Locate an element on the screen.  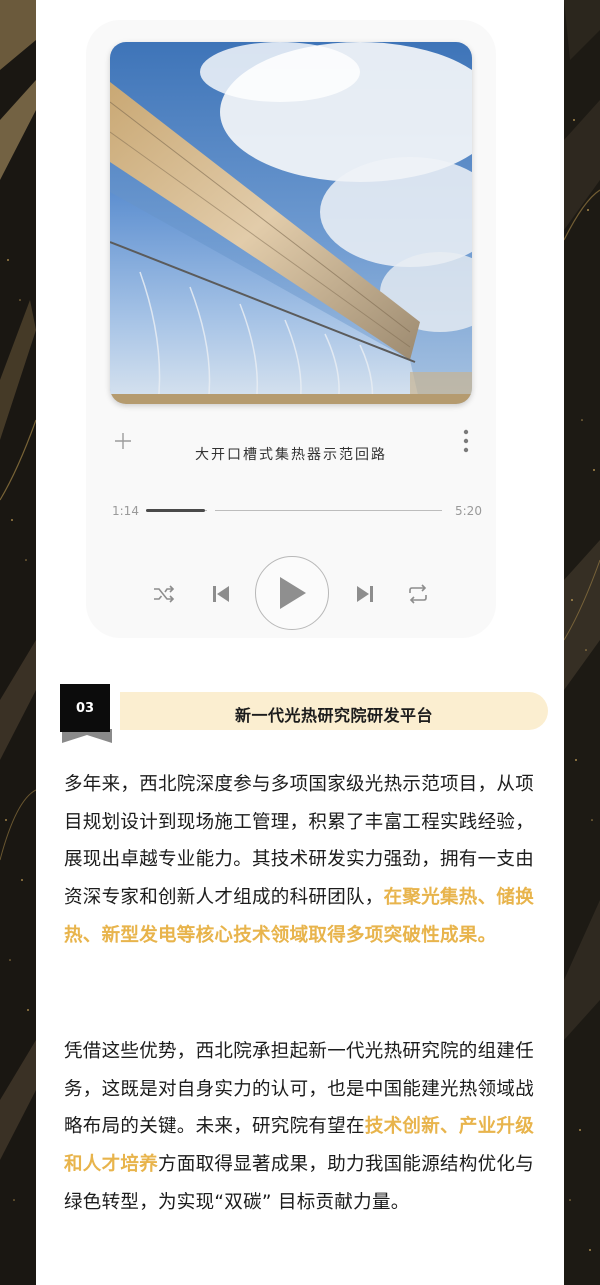
skip-previous-icon is located at coordinates (221, 594).